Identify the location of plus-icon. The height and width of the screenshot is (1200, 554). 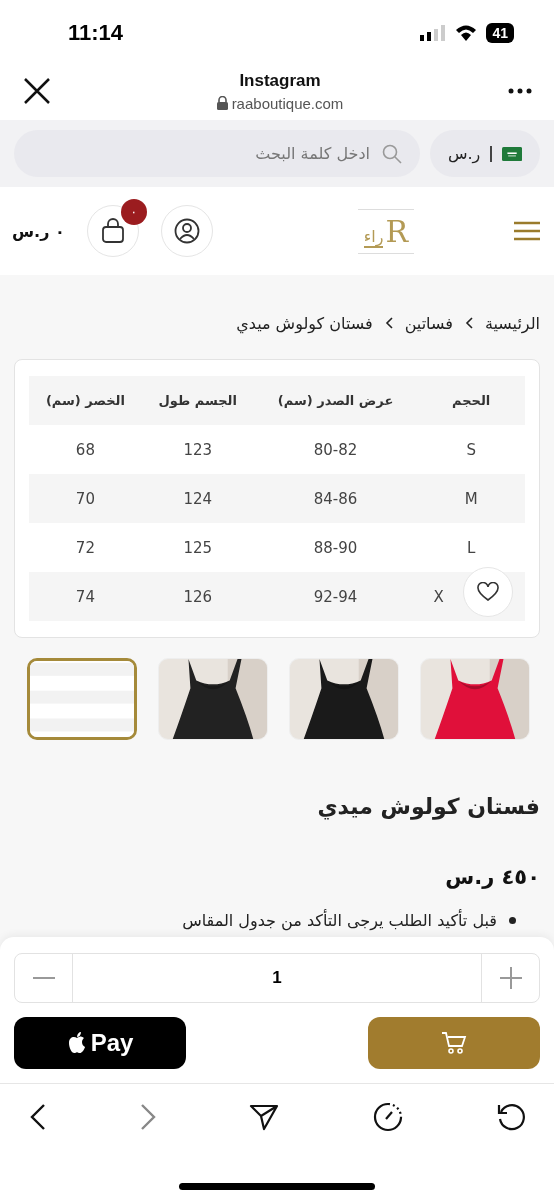
(510, 978).